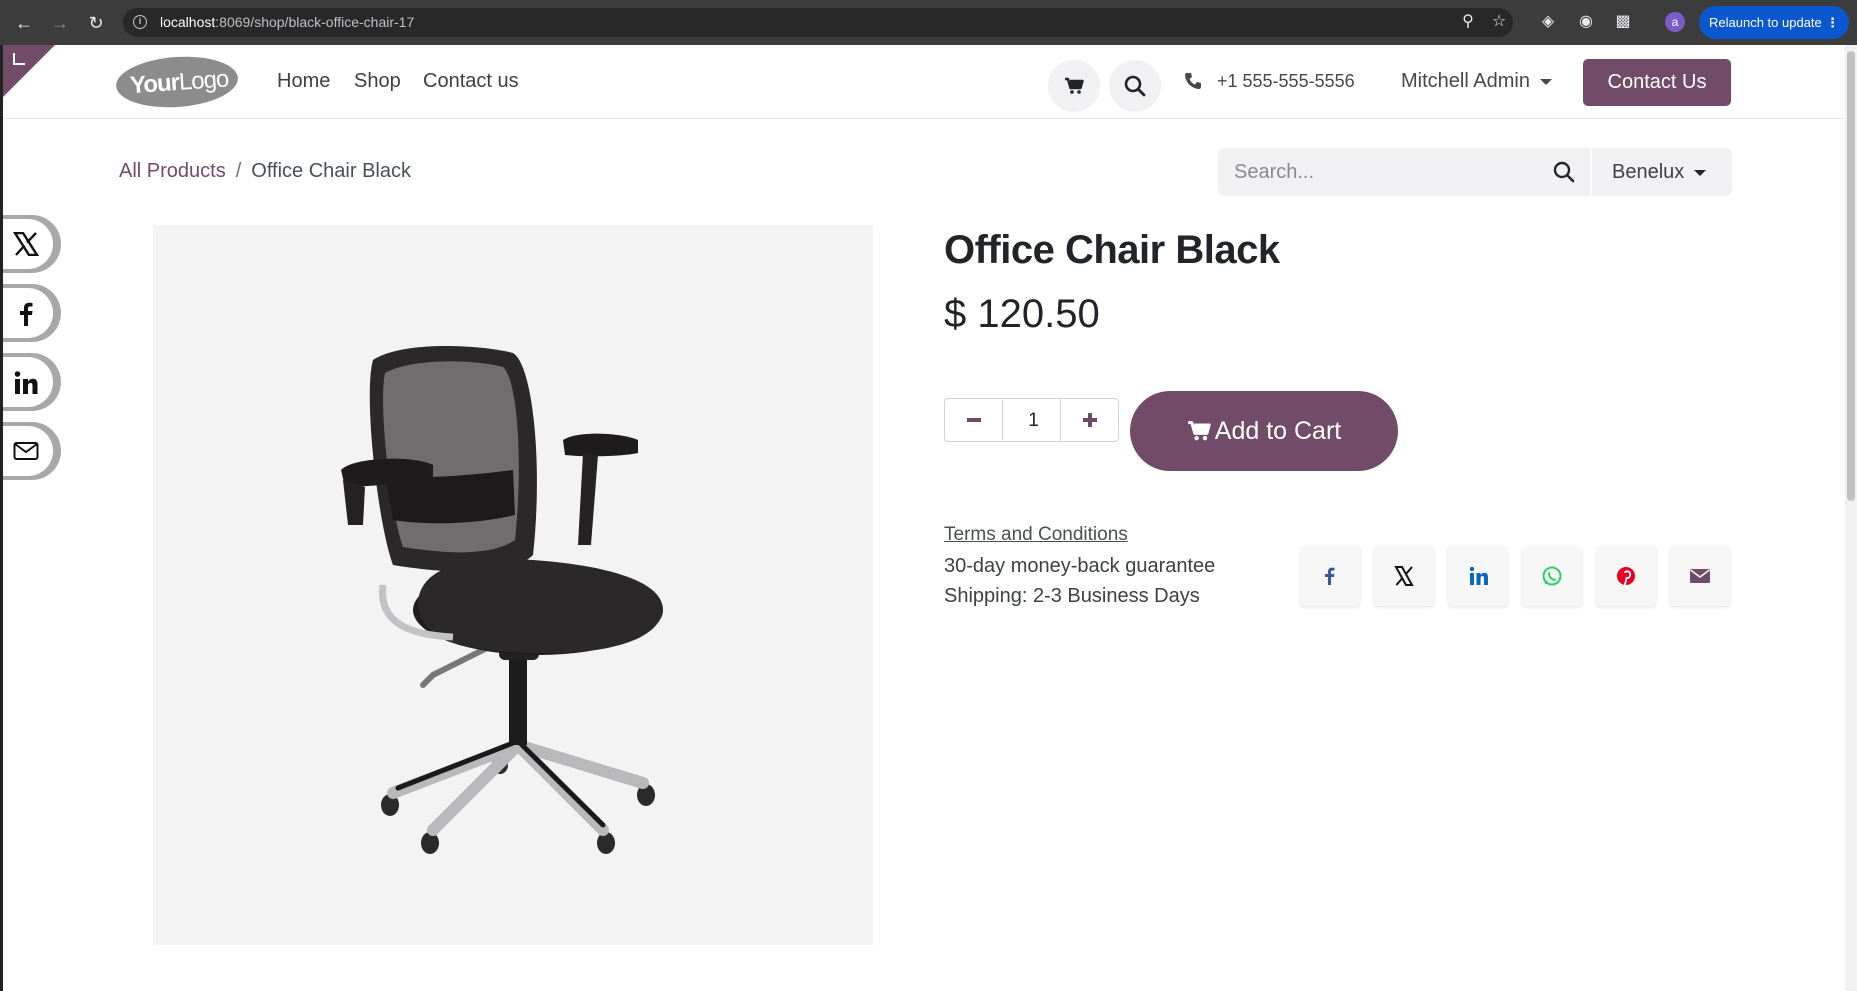 This screenshot has width=1857, height=991. I want to click on menu-item-shop: Shop, so click(377, 81).